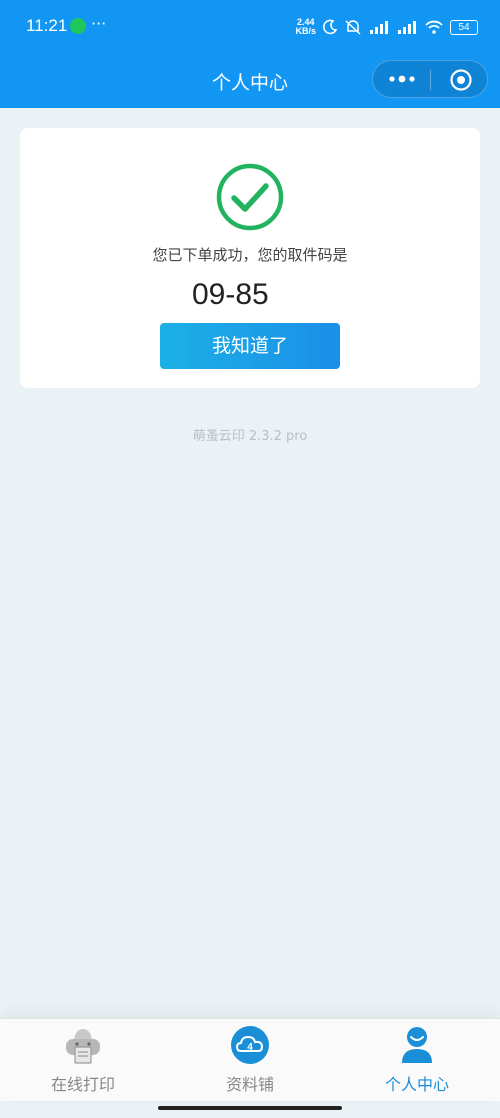 The height and width of the screenshot is (1118, 500). Describe the element at coordinates (464, 27) in the screenshot. I see `battery-indicator: 54` at that location.